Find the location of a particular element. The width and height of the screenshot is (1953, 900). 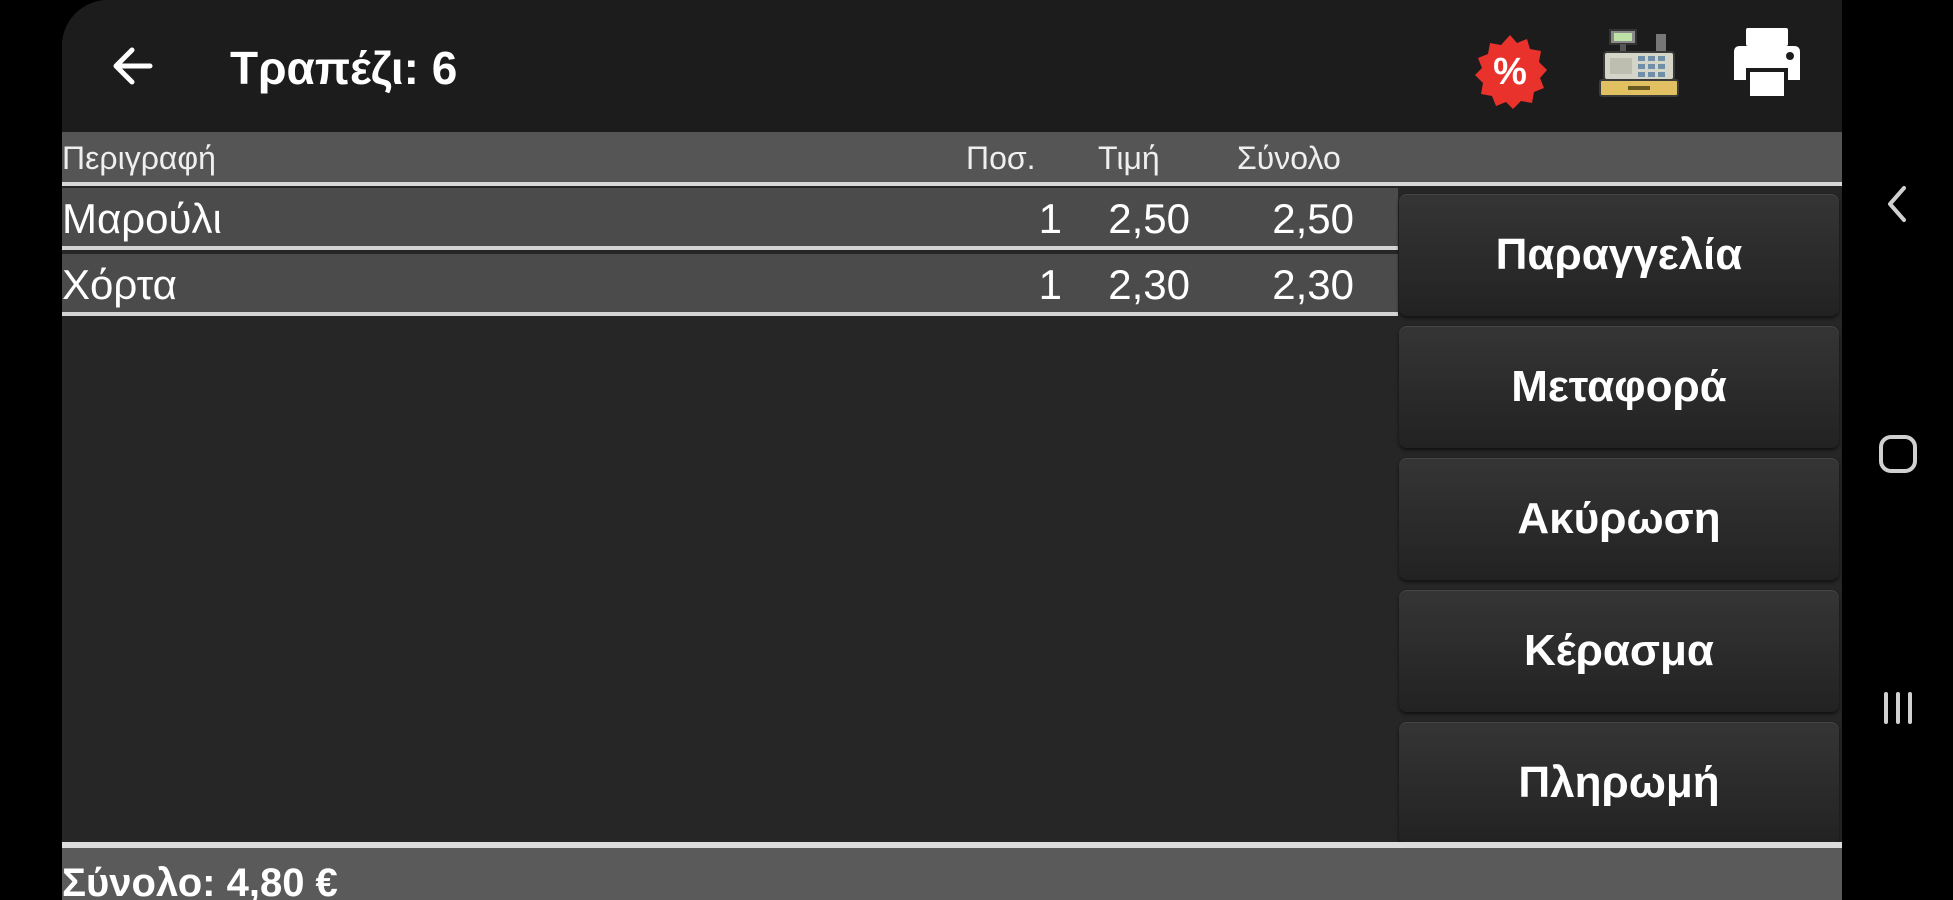

home-square-icon is located at coordinates (1898, 454).